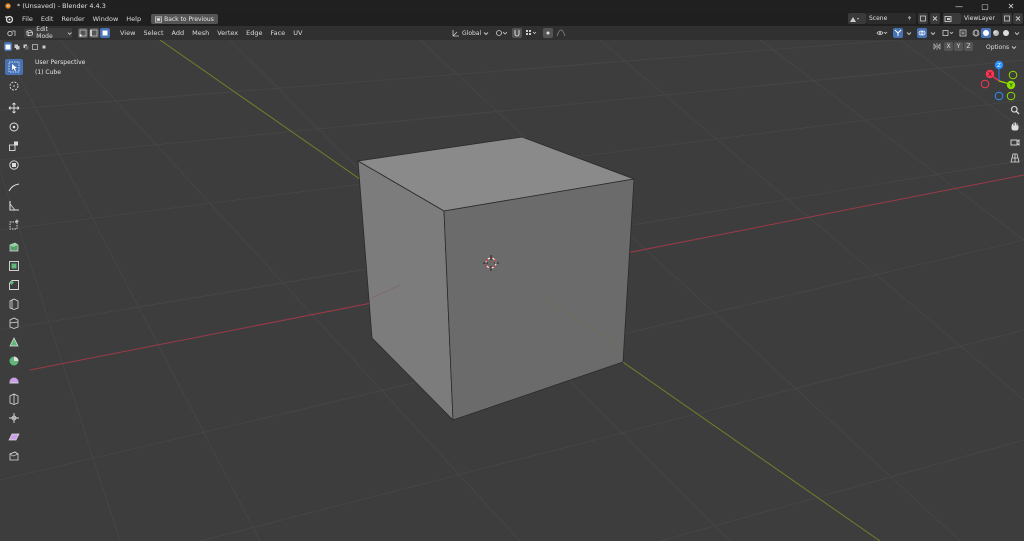  What do you see at coordinates (200, 33) in the screenshot?
I see `menu-mesh: Mesh` at bounding box center [200, 33].